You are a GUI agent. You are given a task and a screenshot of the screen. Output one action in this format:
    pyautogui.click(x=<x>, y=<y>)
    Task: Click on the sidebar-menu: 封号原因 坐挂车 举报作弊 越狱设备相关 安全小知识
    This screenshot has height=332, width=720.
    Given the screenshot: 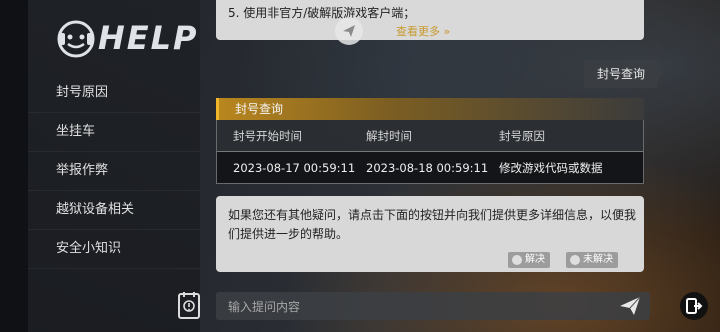 What is the action you would take?
    pyautogui.click(x=114, y=171)
    